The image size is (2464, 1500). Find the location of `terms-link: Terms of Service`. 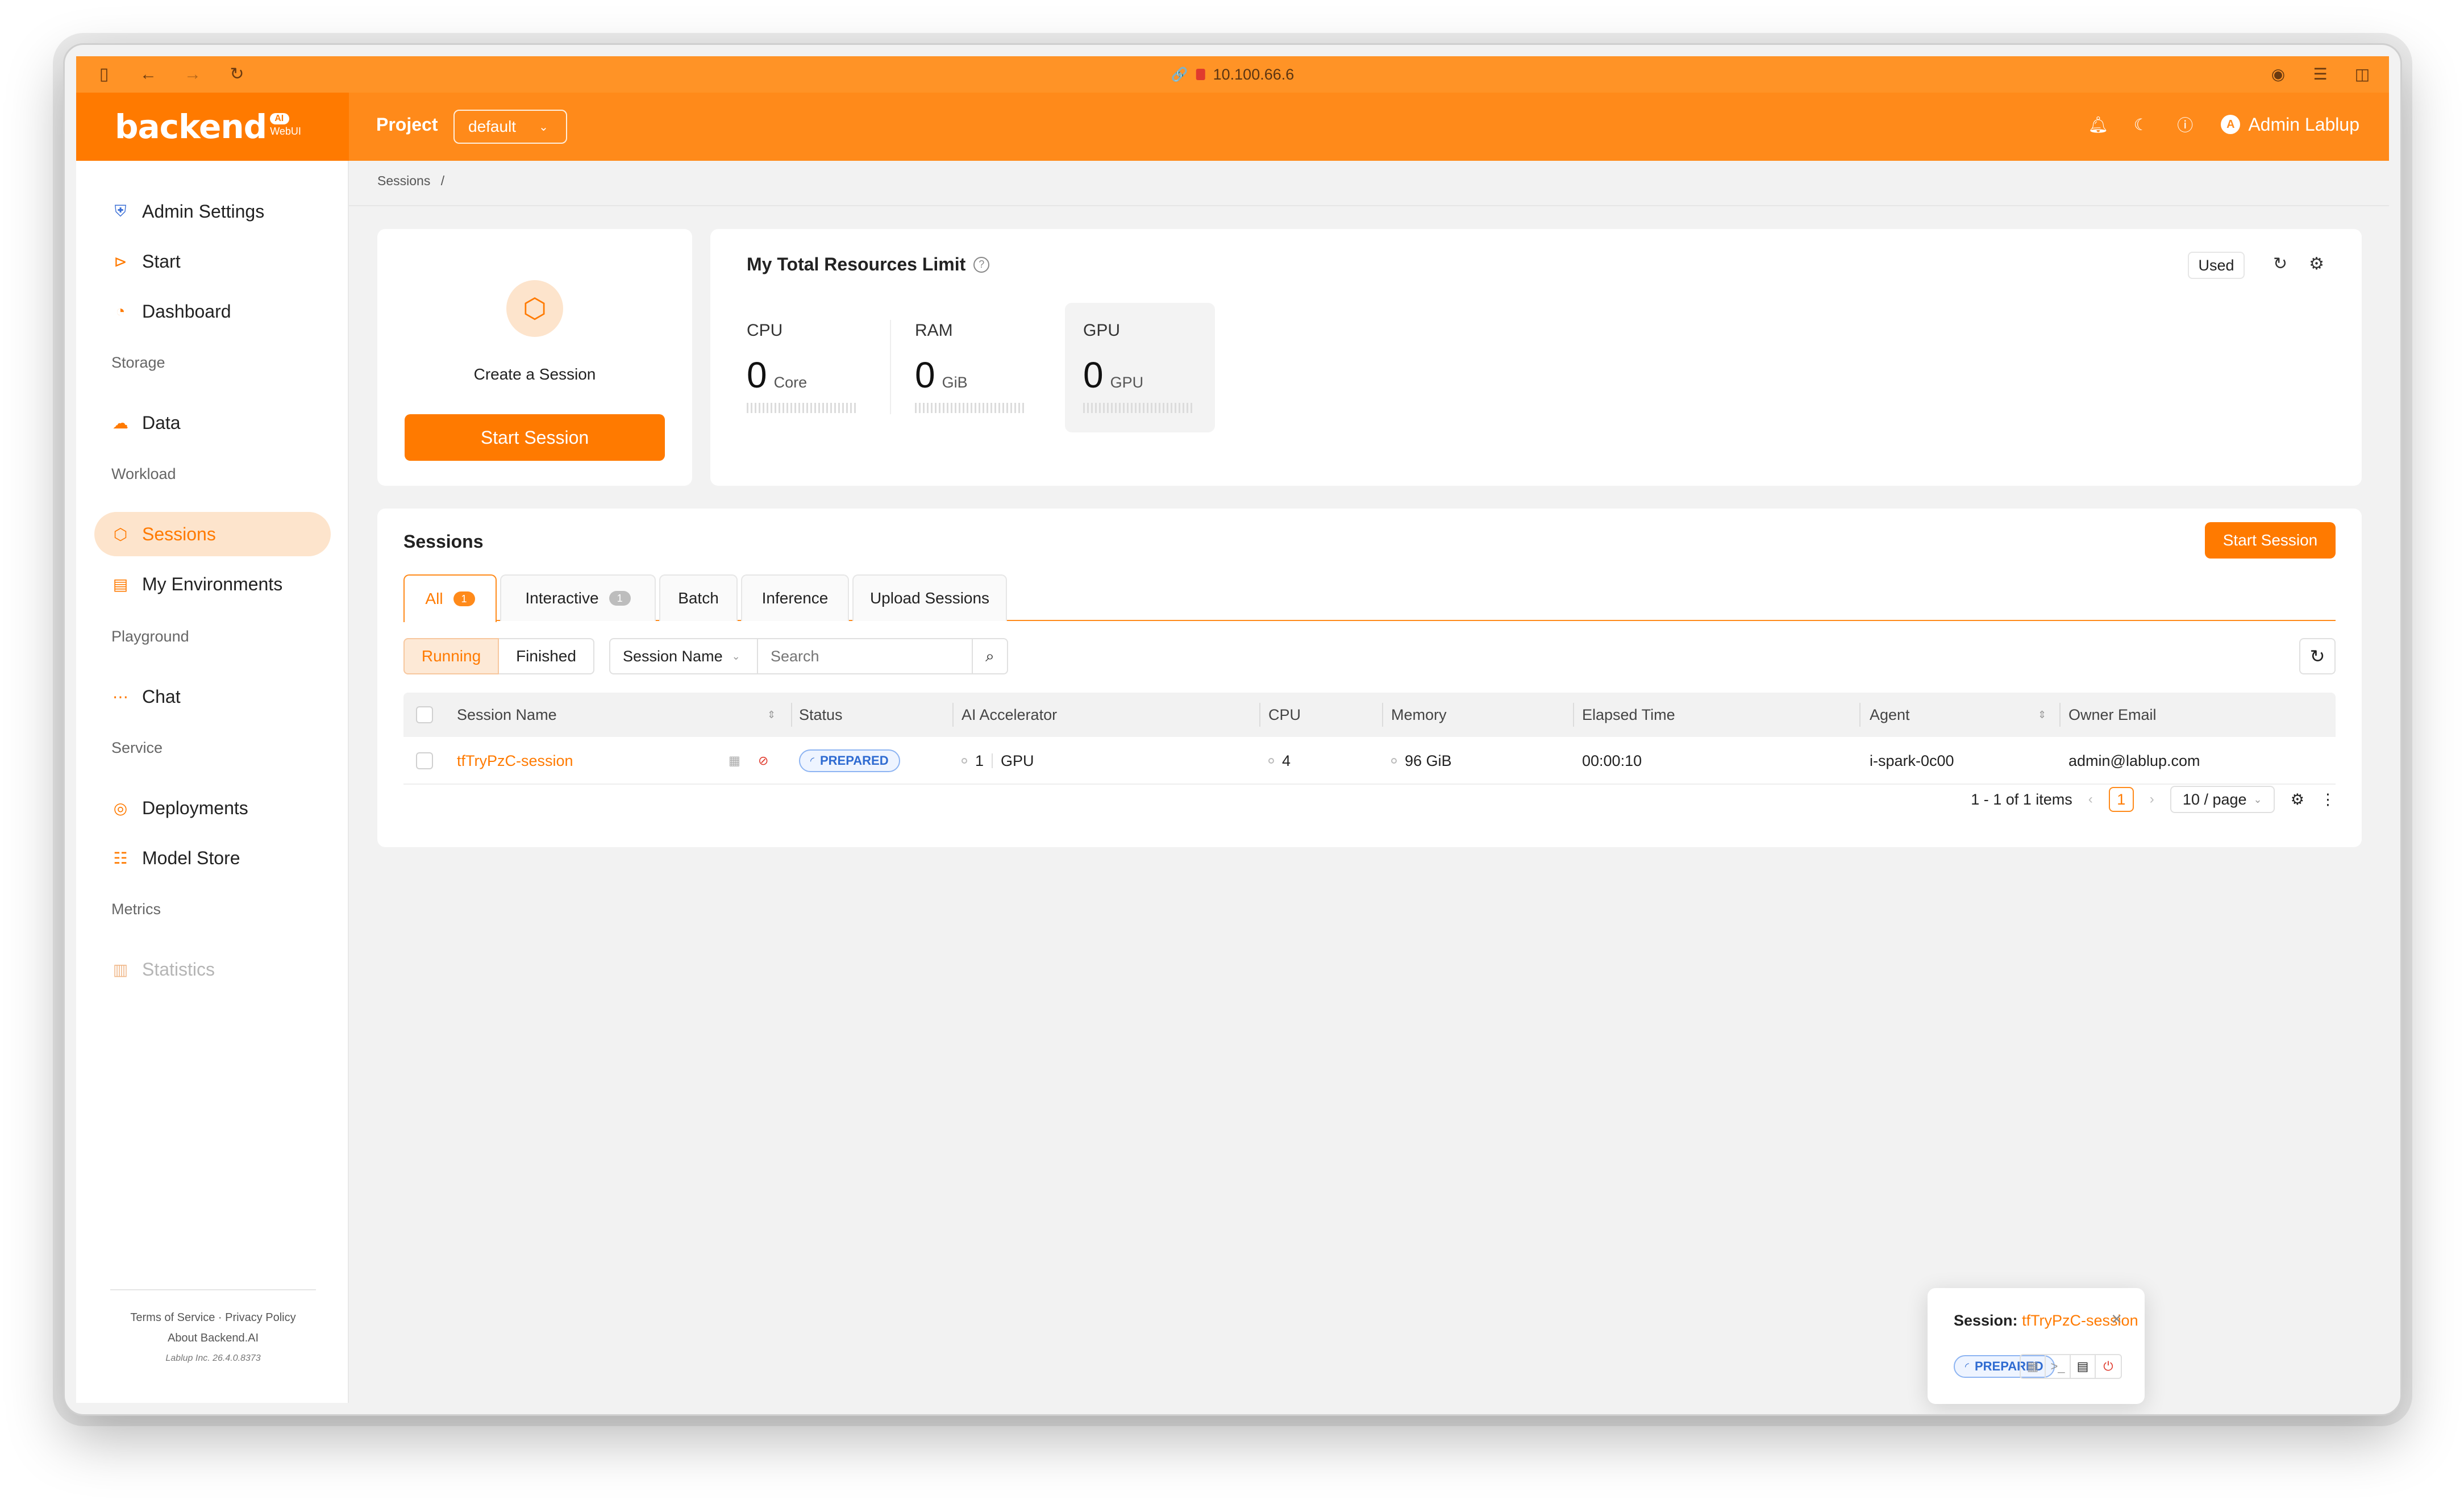

terms-link: Terms of Service is located at coordinates (172, 1318).